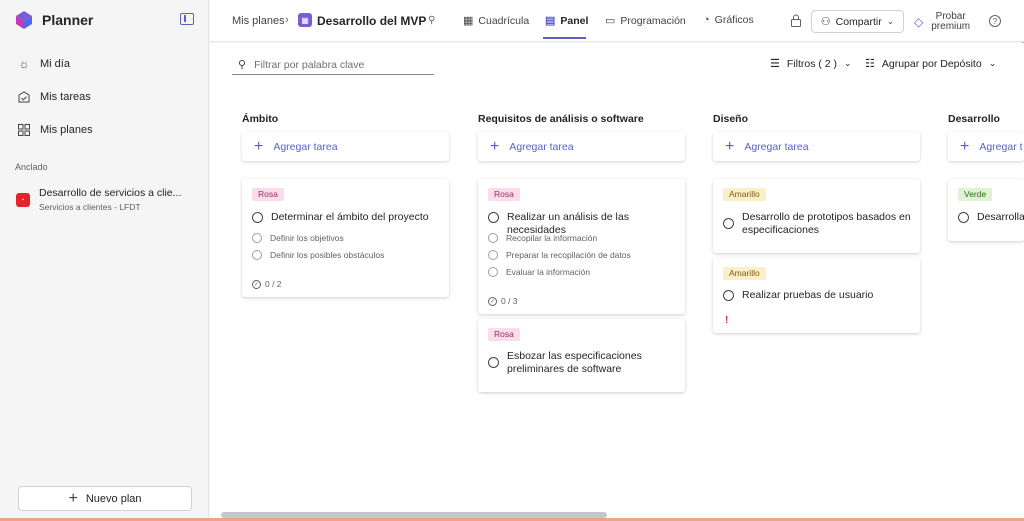  I want to click on task-card: Amarillo Realizar pruebas de usuario !, so click(816, 295).